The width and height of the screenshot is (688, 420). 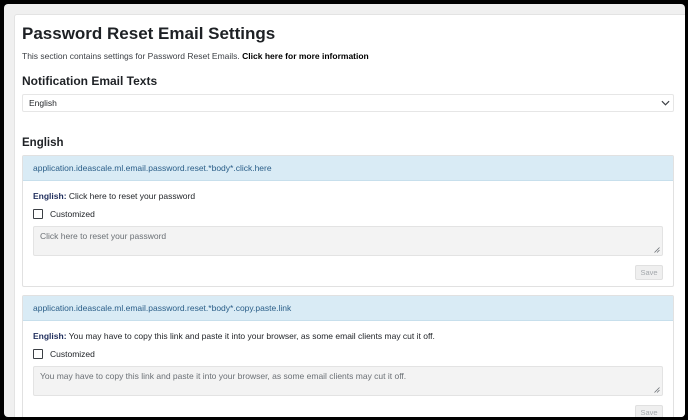 What do you see at coordinates (348, 103) in the screenshot?
I see `language-select: English` at bounding box center [348, 103].